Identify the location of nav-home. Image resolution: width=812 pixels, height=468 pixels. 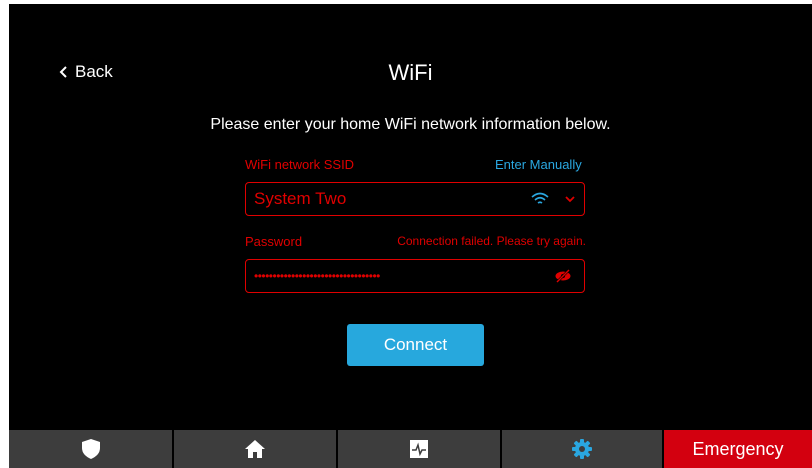
(256, 449).